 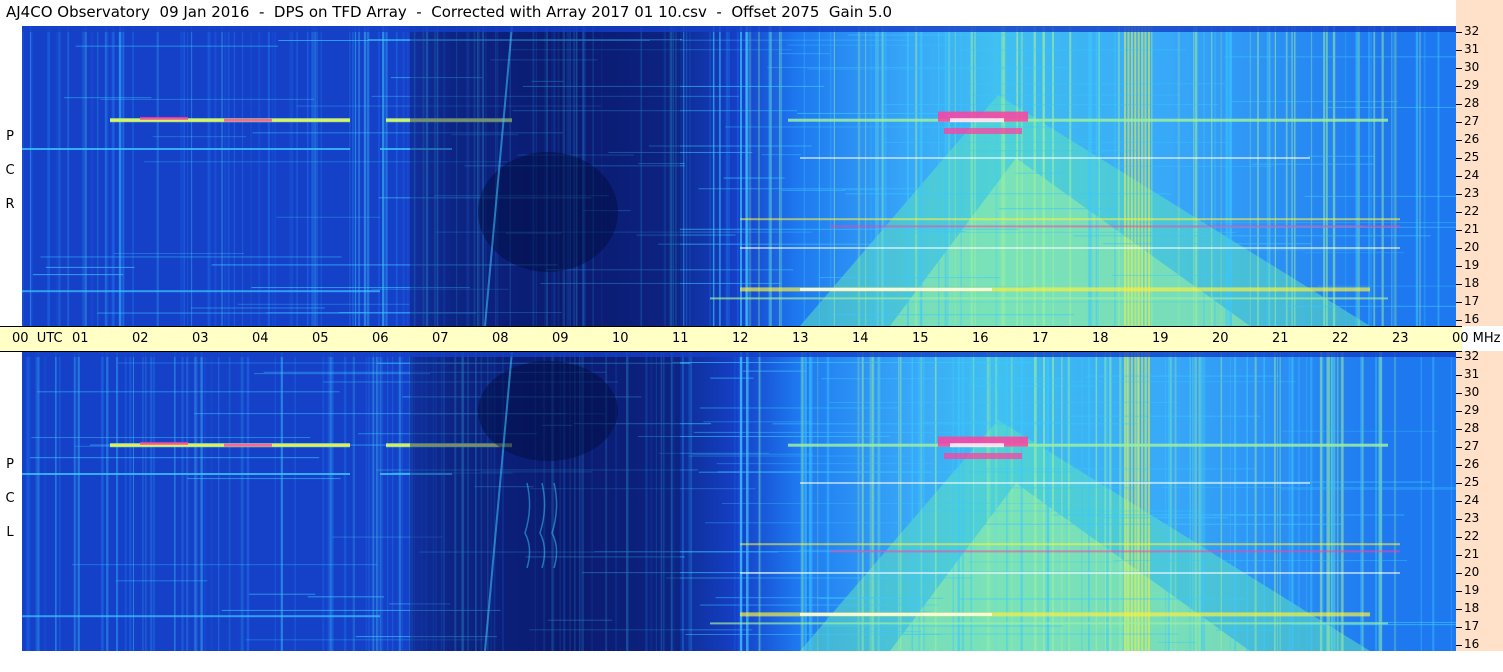 What do you see at coordinates (80, 338) in the screenshot?
I see `time-tick-label: 01` at bounding box center [80, 338].